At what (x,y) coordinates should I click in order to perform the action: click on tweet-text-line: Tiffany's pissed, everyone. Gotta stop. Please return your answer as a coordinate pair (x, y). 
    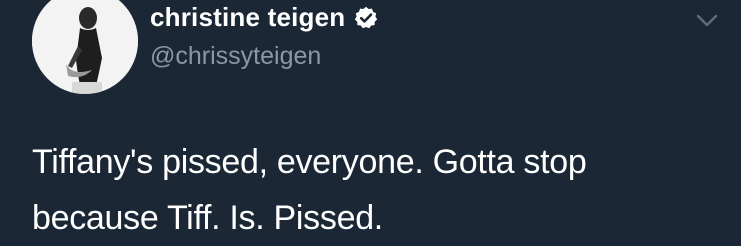
    Looking at the image, I should click on (309, 162).